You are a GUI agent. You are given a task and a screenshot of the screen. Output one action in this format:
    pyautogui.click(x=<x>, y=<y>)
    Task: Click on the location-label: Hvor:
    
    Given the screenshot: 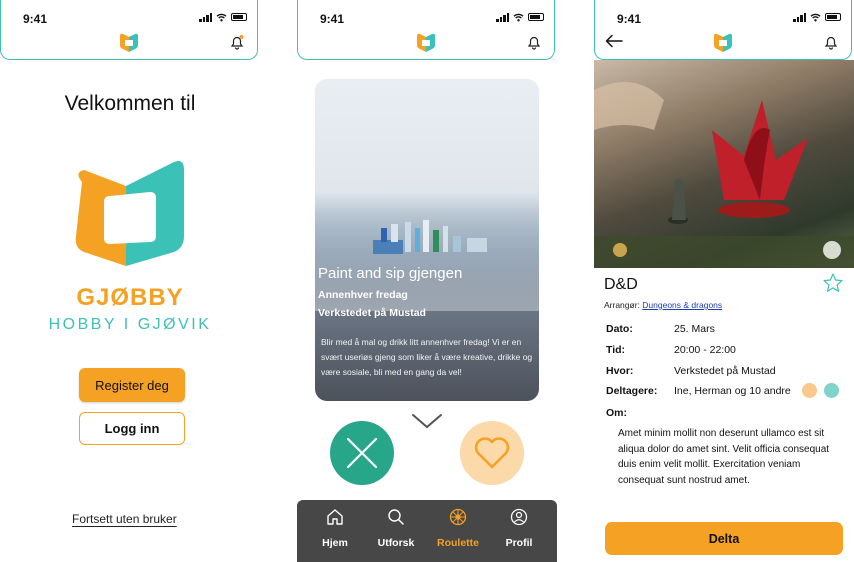 What is the action you would take?
    pyautogui.click(x=620, y=371)
    